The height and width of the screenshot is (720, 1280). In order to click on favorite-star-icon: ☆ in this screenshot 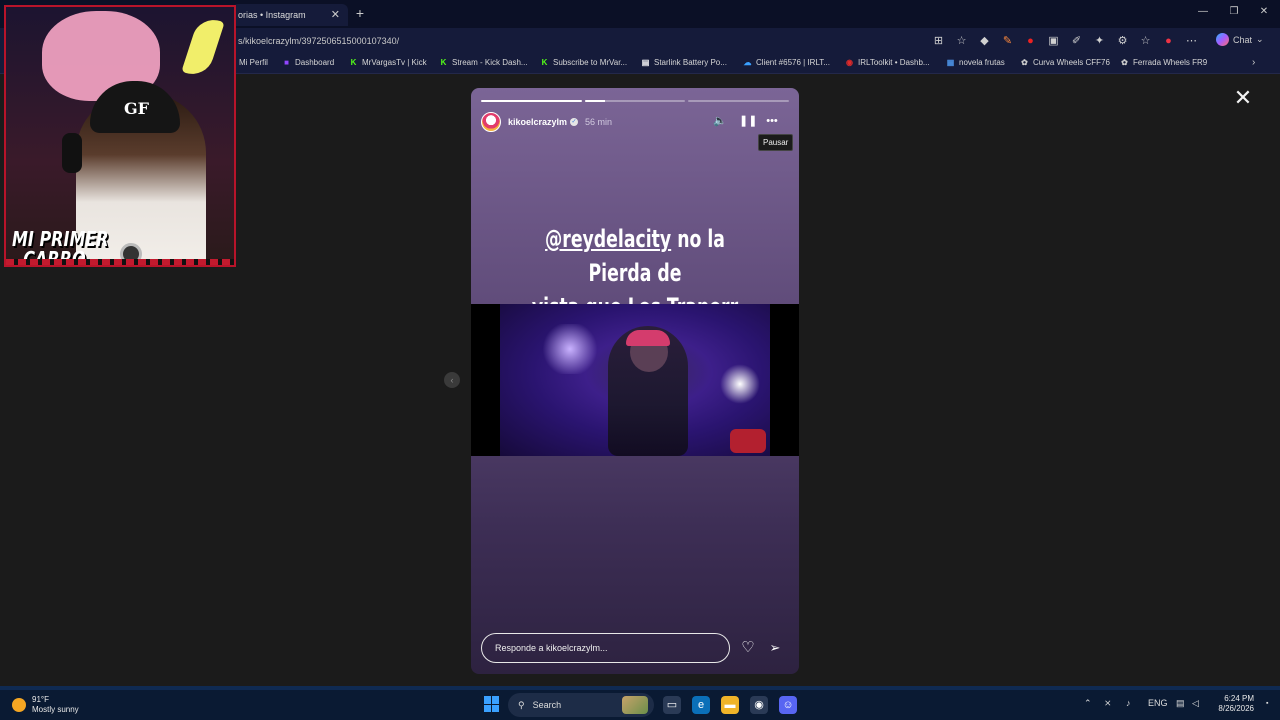, I will do `click(961, 41)`.